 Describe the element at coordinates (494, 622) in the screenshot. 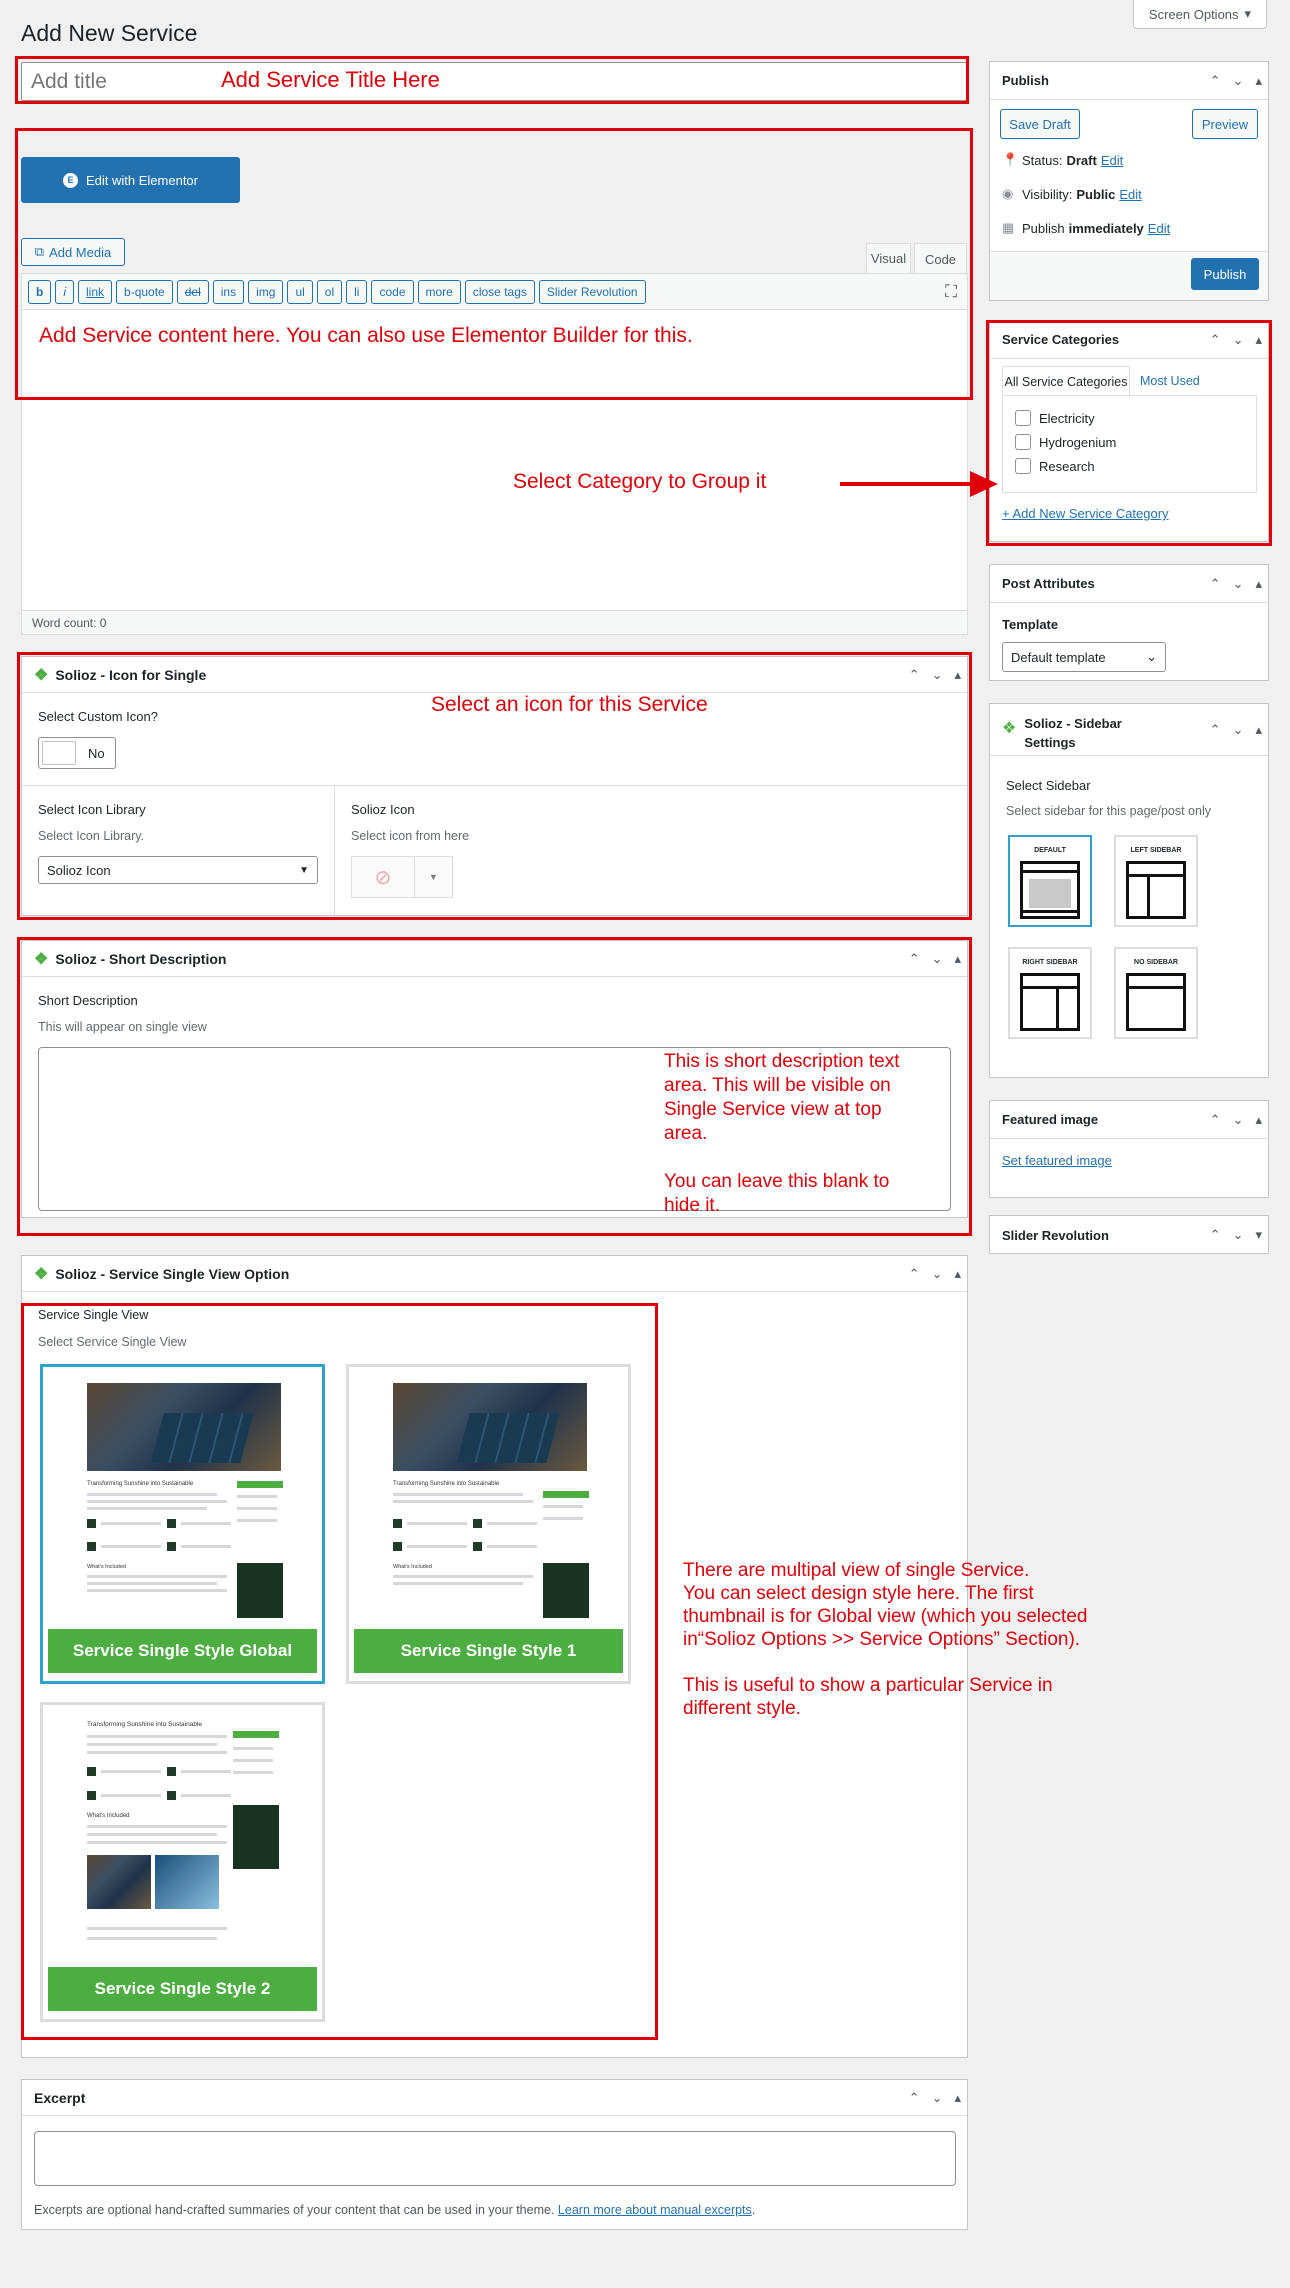

I see `word-count-bar: Word count: 0` at that location.